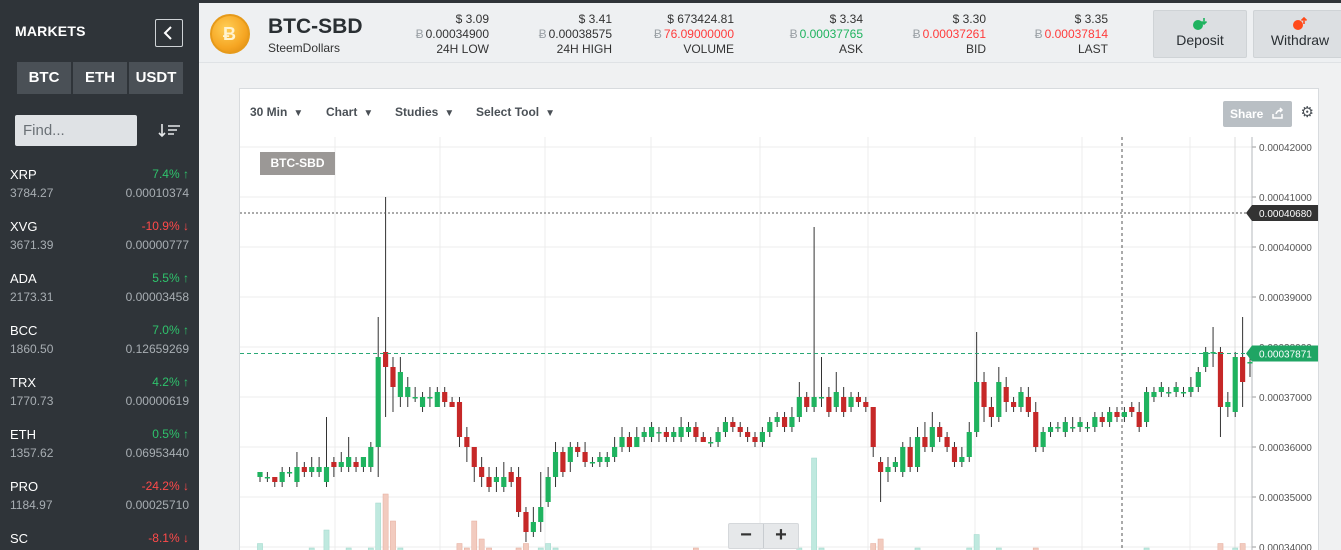  I want to click on stat-bid: $ 3.30 Ƀ 0.00037261 BID, so click(949, 34).